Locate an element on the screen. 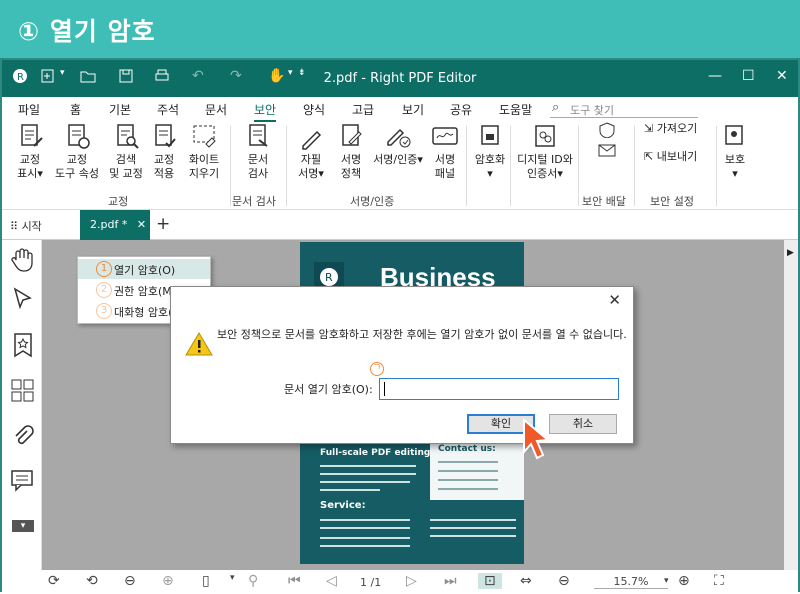 The image size is (800, 594). protect-button: 보호 ▾ is located at coordinates (735, 151).